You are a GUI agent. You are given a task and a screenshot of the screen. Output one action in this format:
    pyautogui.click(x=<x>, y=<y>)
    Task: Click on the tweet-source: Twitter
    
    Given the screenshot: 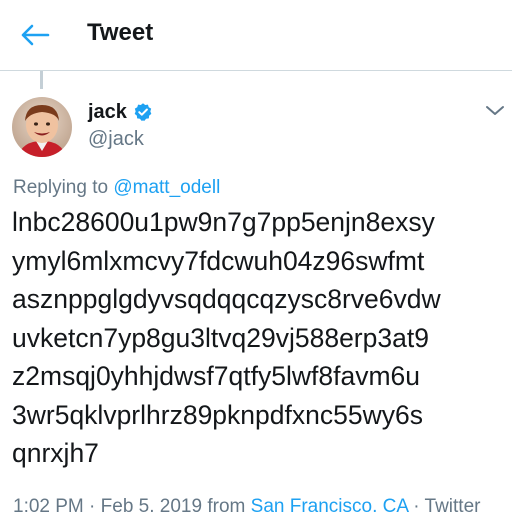 What is the action you would take?
    pyautogui.click(x=452, y=504)
    